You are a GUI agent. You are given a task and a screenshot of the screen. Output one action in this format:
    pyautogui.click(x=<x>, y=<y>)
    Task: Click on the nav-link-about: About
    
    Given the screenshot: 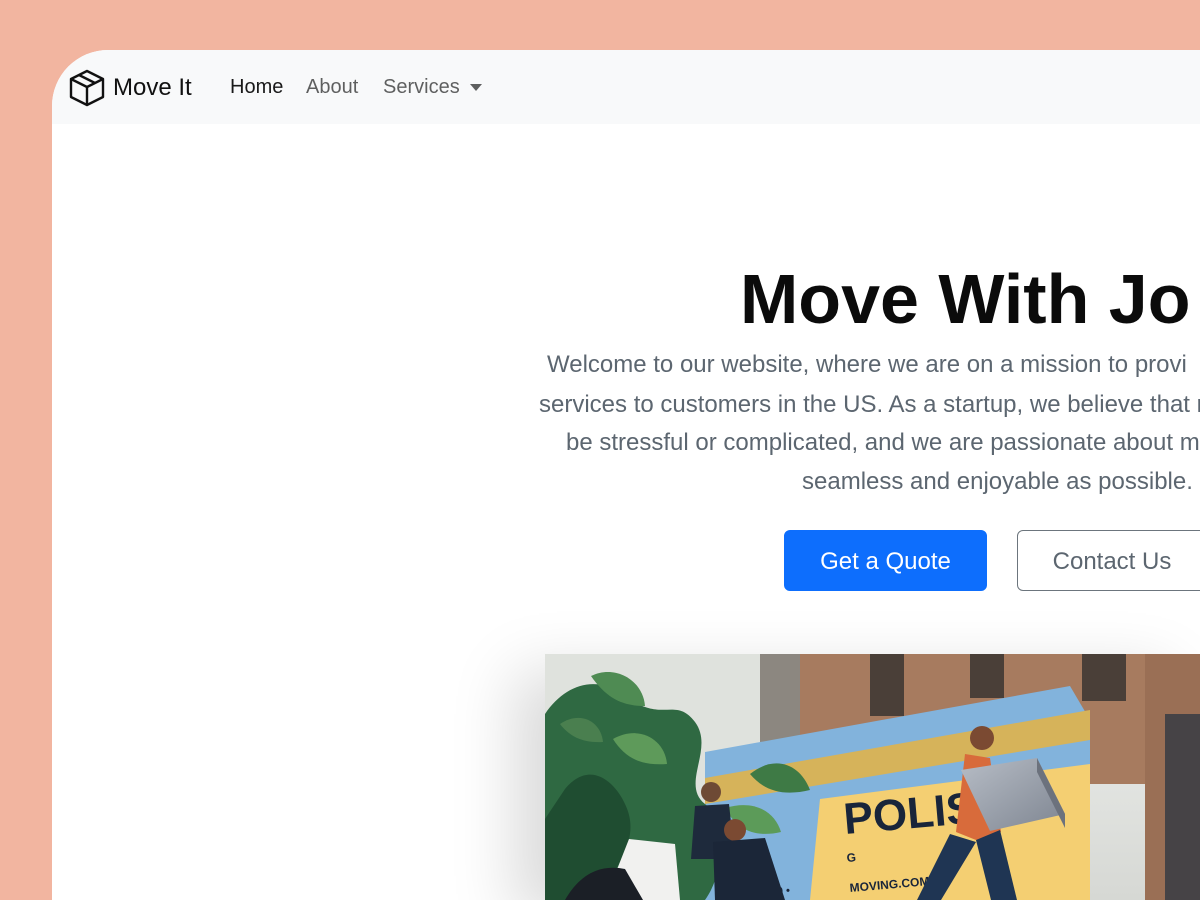 What is the action you would take?
    pyautogui.click(x=332, y=87)
    